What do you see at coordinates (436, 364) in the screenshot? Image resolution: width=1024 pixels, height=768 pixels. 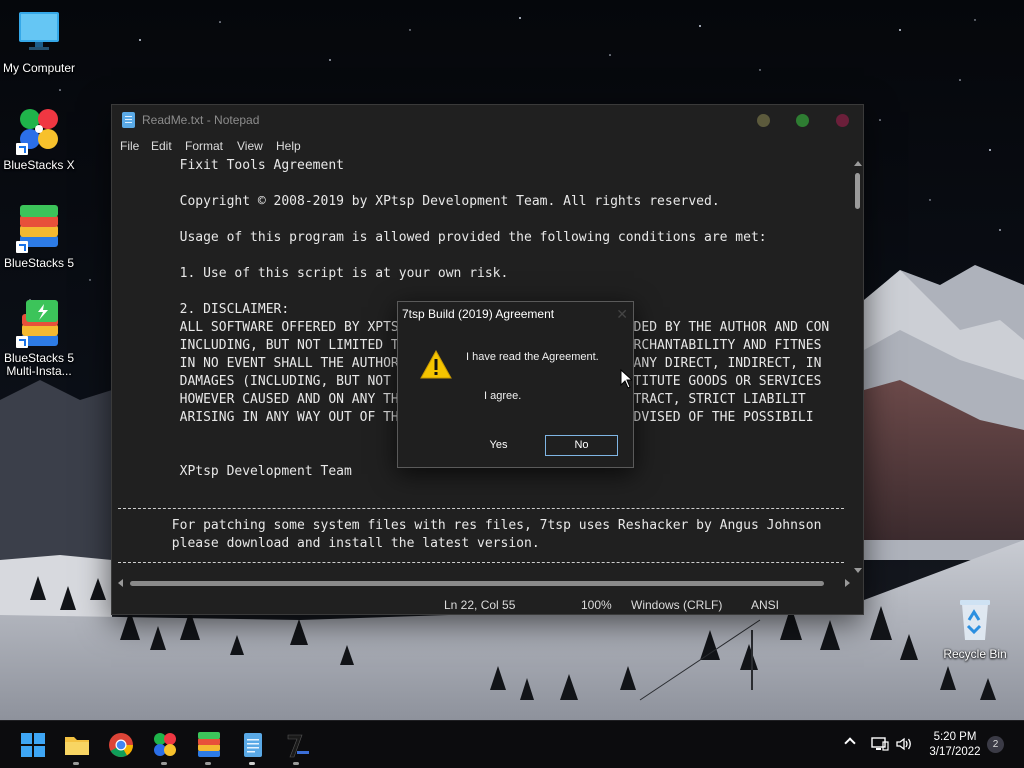 I see `warning-icon` at bounding box center [436, 364].